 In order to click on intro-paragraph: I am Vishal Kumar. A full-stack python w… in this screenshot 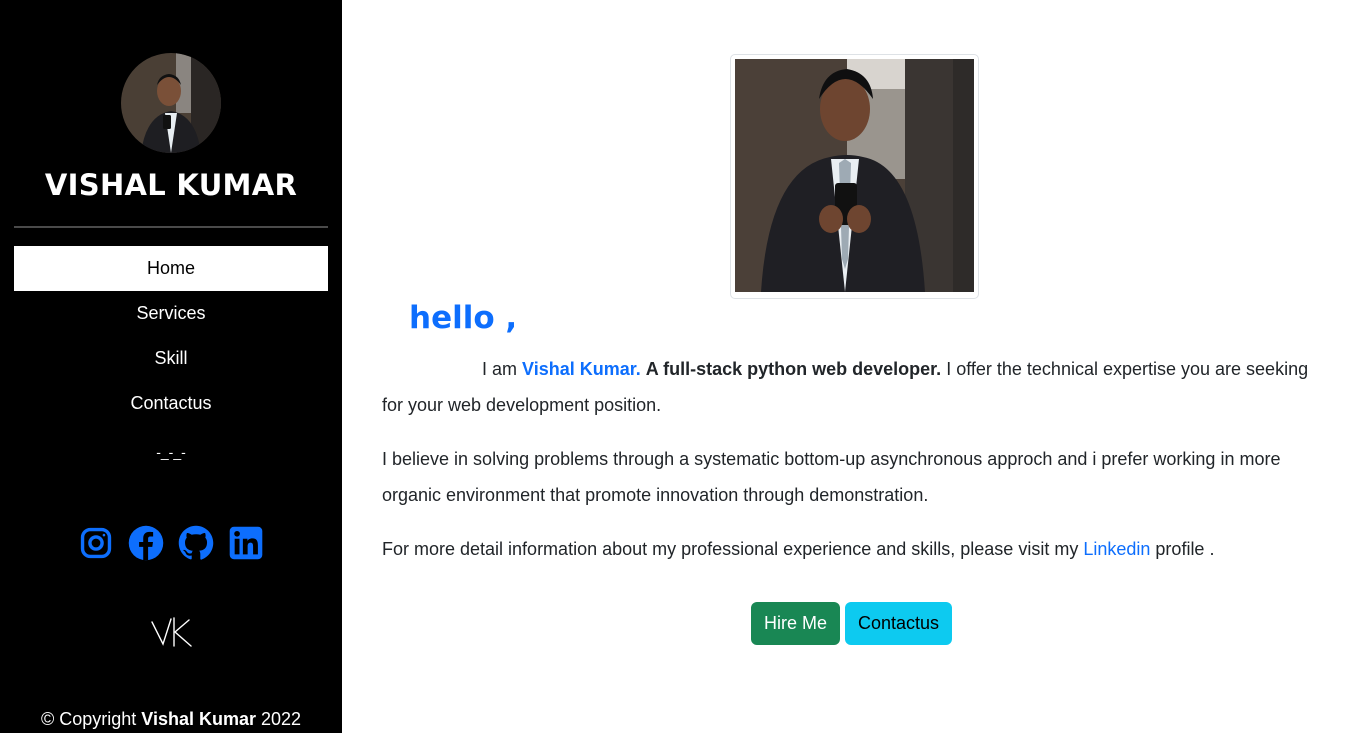, I will do `click(852, 387)`.